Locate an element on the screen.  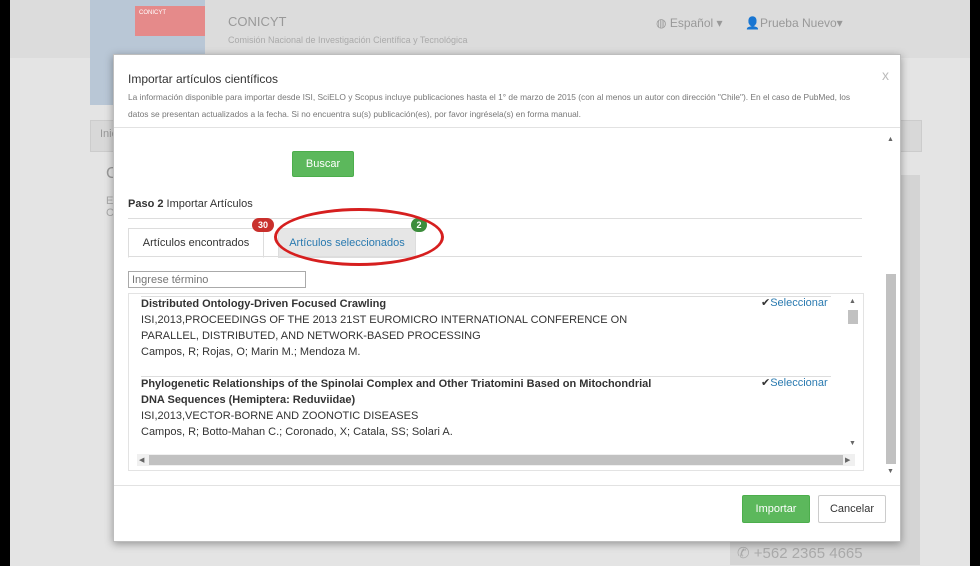
import-button: Importar is located at coordinates (776, 509).